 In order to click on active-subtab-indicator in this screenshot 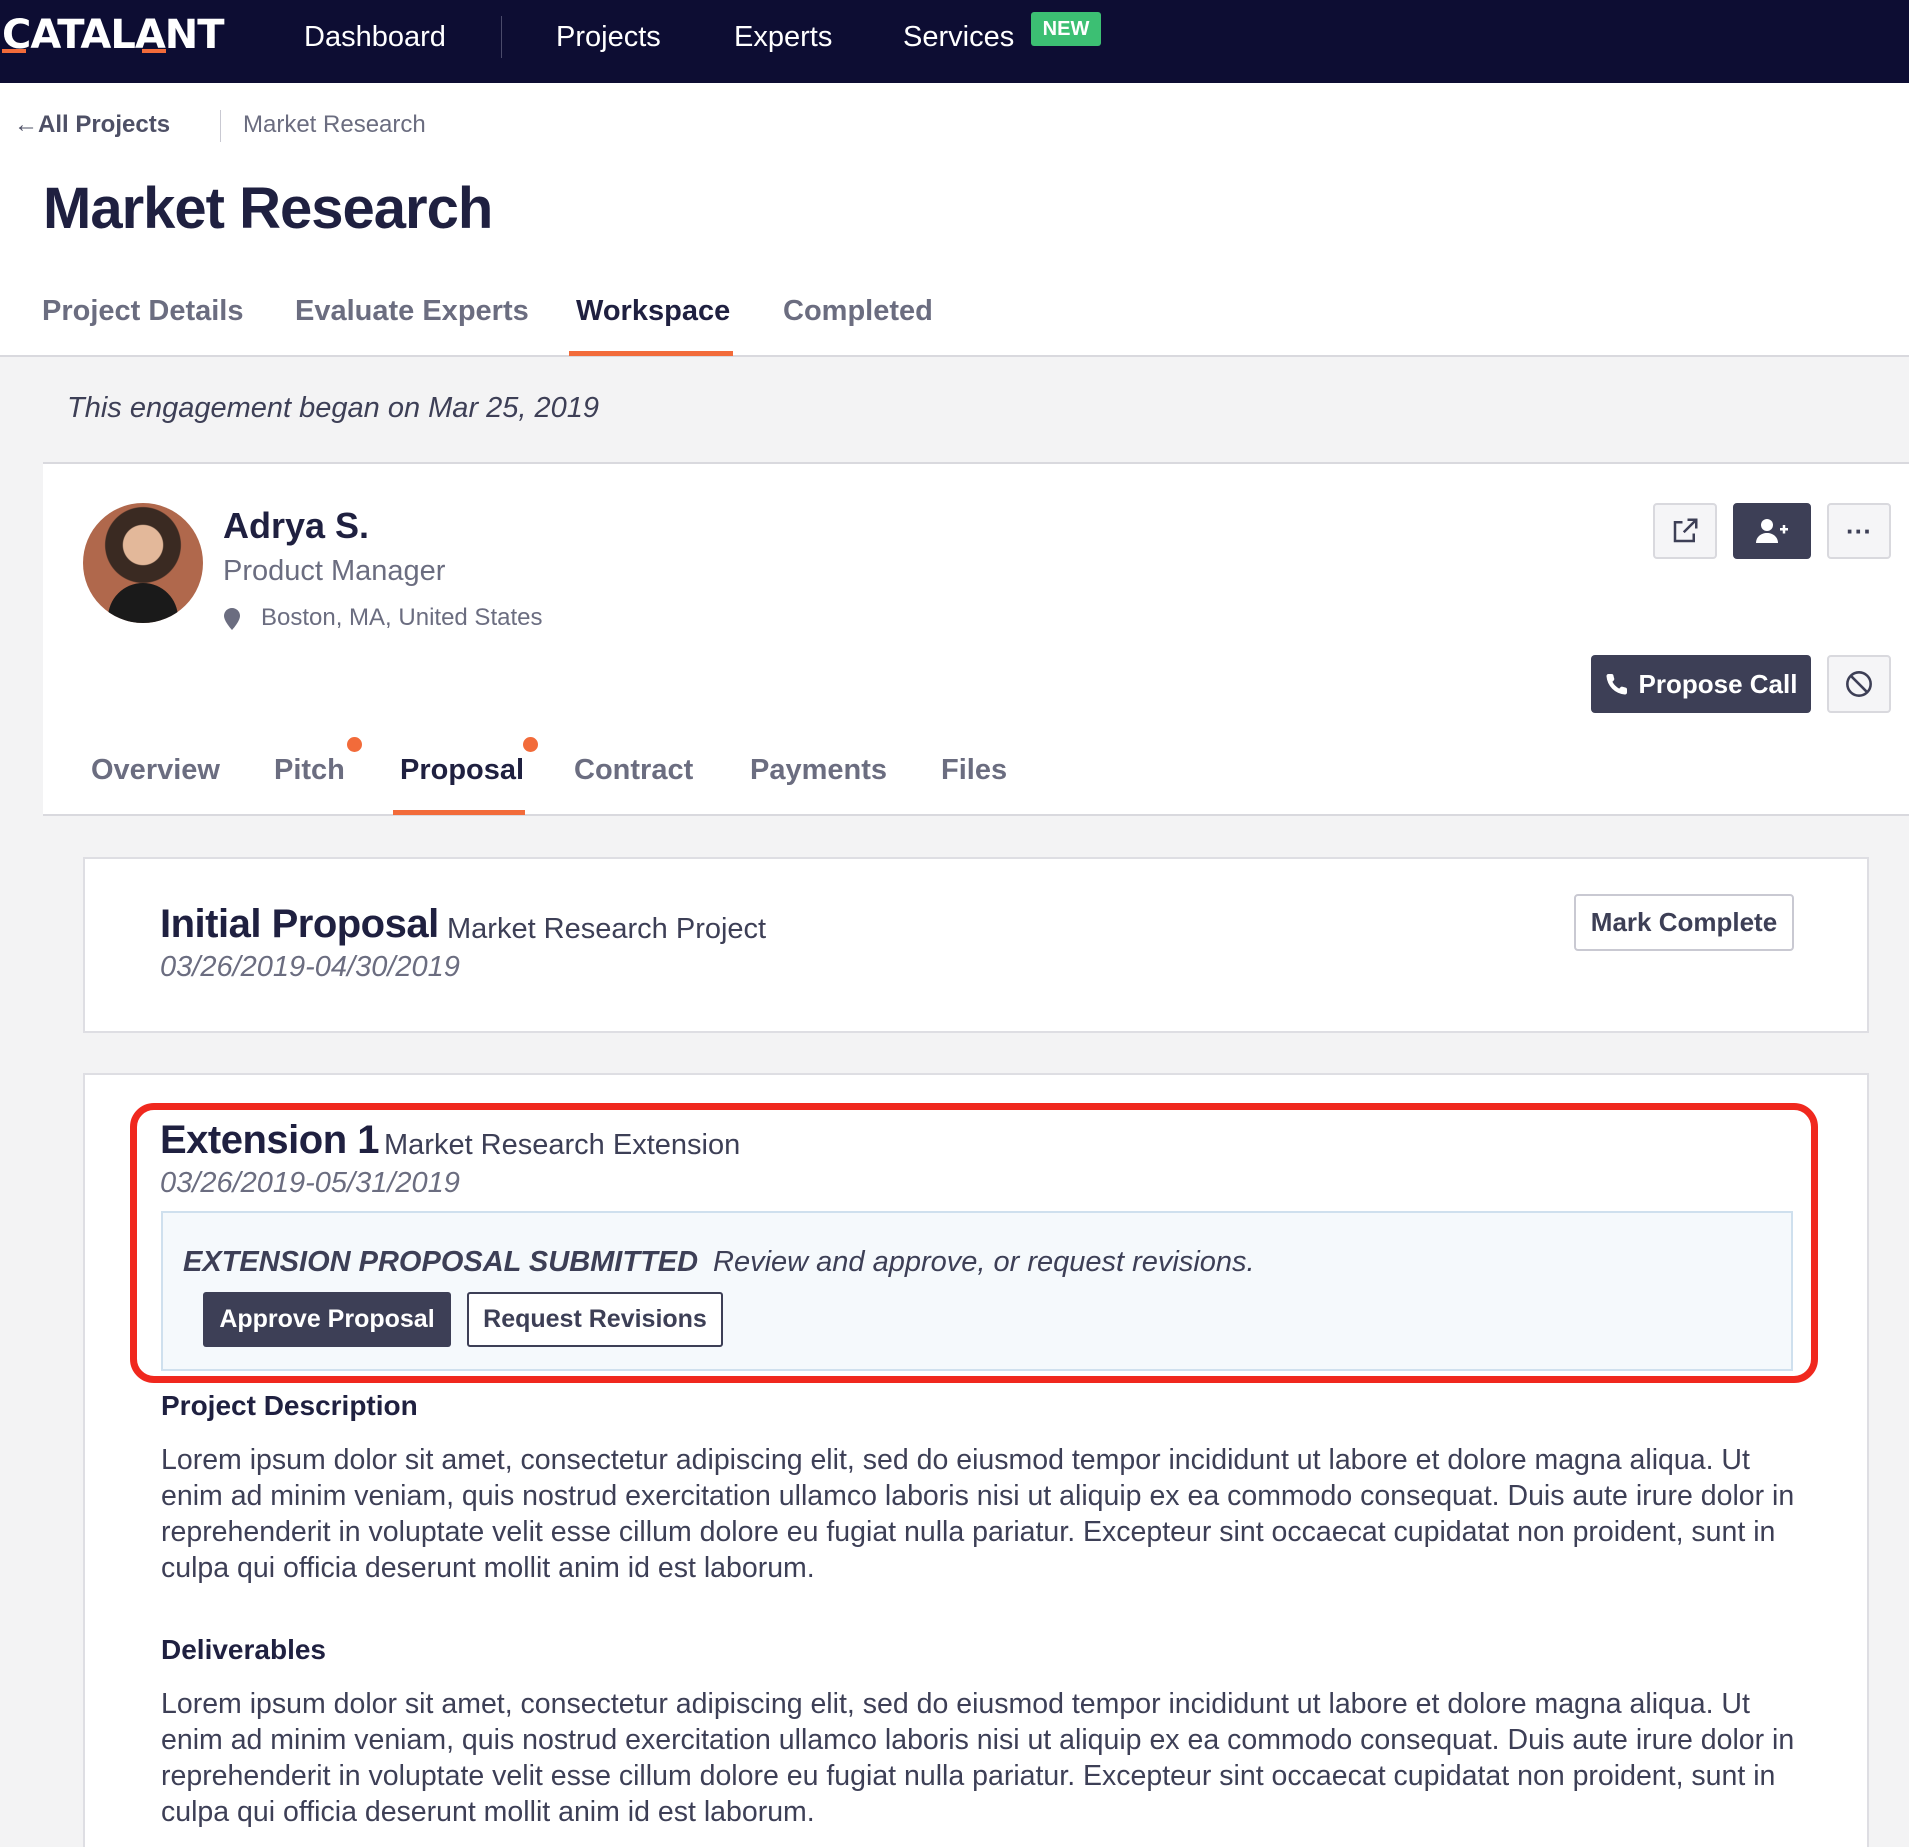, I will do `click(459, 812)`.